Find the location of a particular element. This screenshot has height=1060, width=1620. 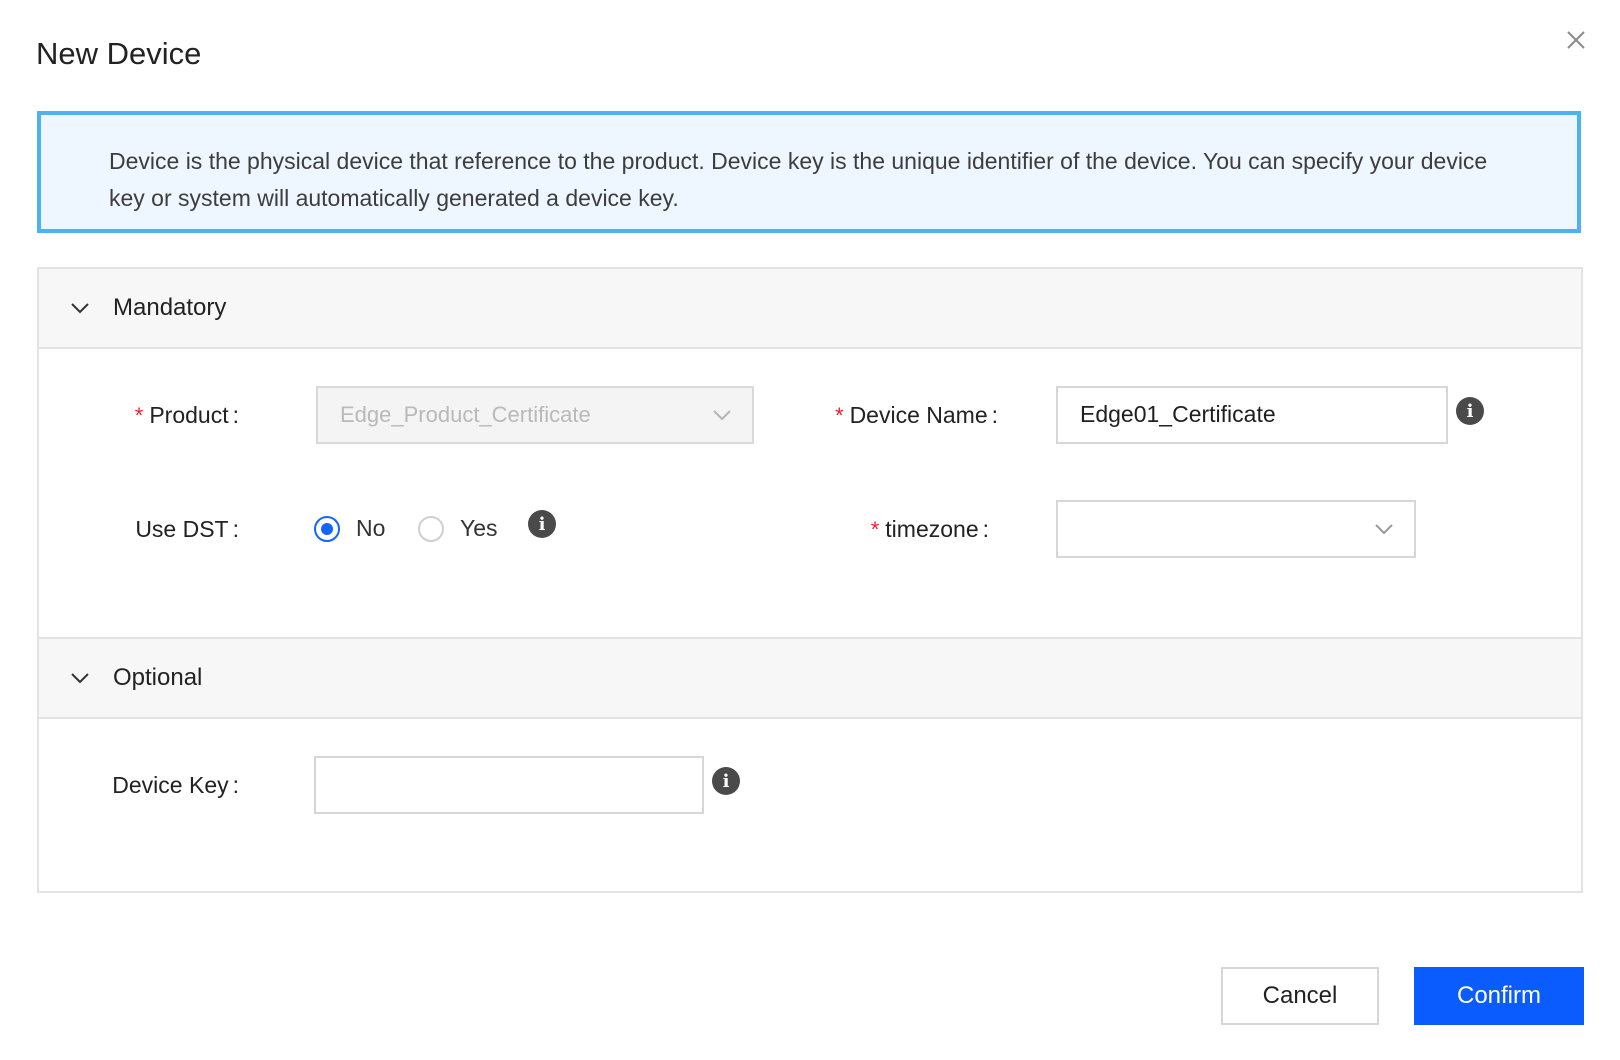

device-name-input: Edge01_Certificate is located at coordinates (1252, 415).